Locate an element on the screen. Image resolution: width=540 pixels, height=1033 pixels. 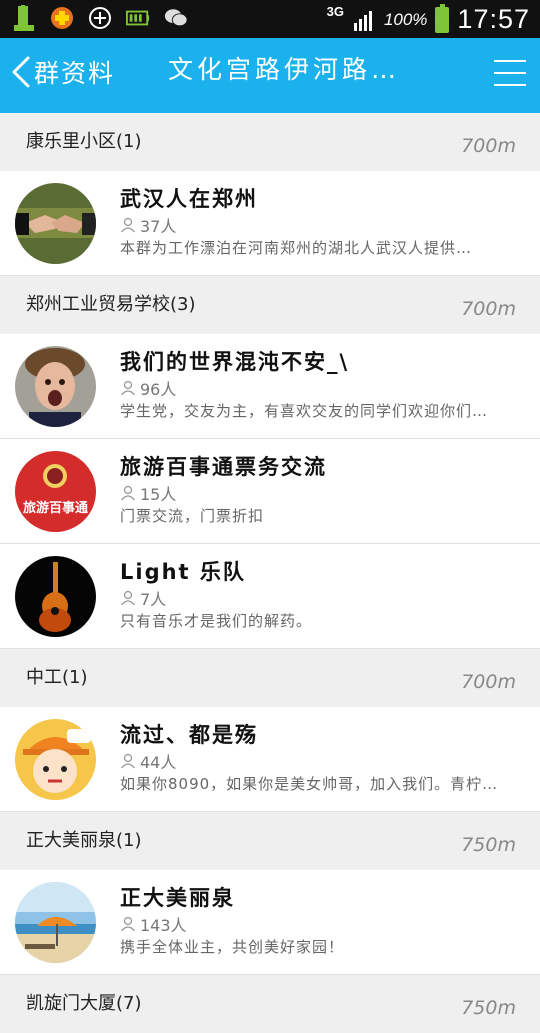
section-header: 中工(1) 700m is located at coordinates (270, 678).